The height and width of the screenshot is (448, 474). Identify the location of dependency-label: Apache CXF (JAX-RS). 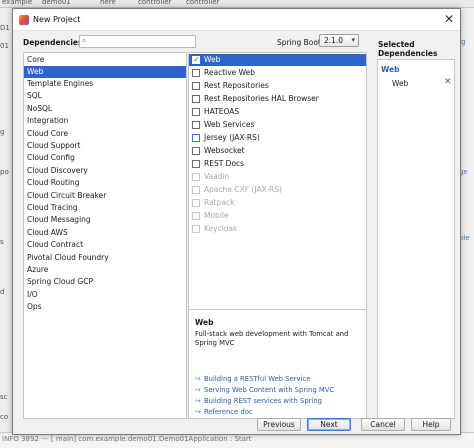
(243, 189).